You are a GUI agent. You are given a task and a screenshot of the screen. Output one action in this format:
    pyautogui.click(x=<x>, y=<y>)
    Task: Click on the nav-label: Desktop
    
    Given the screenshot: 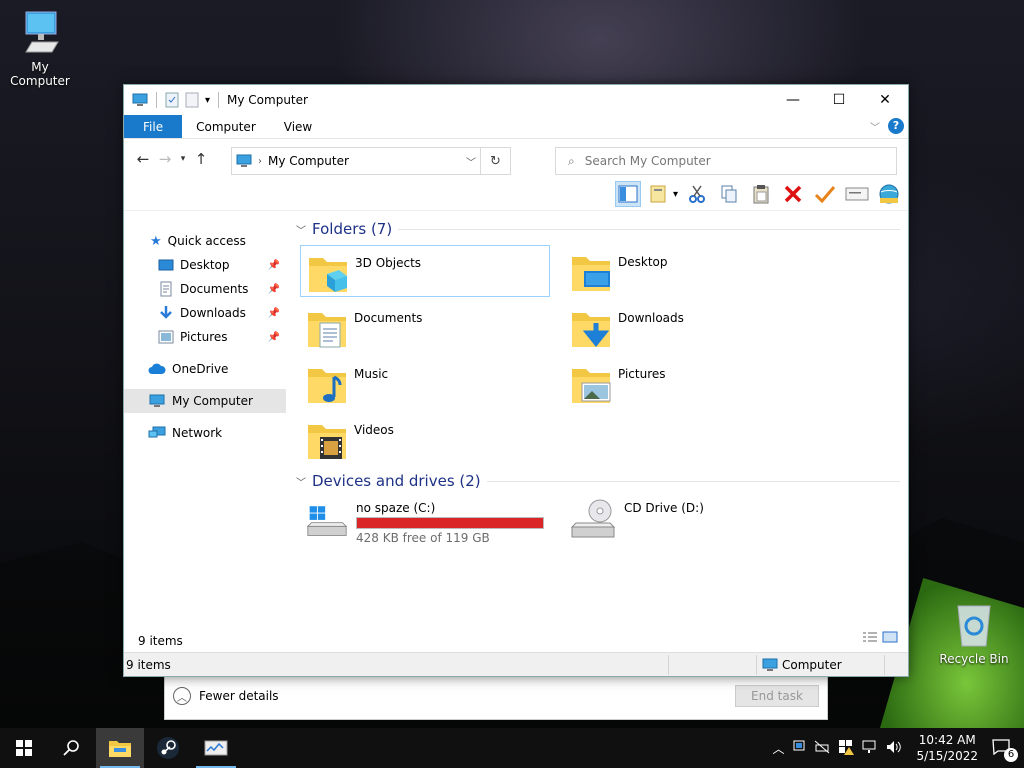 What is the action you would take?
    pyautogui.click(x=205, y=265)
    